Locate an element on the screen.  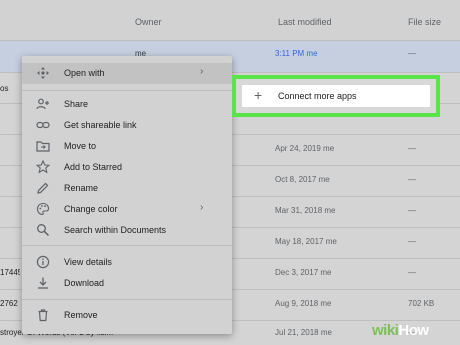
file-last-modified: Dec 3, 2017 me is located at coordinates (303, 272).